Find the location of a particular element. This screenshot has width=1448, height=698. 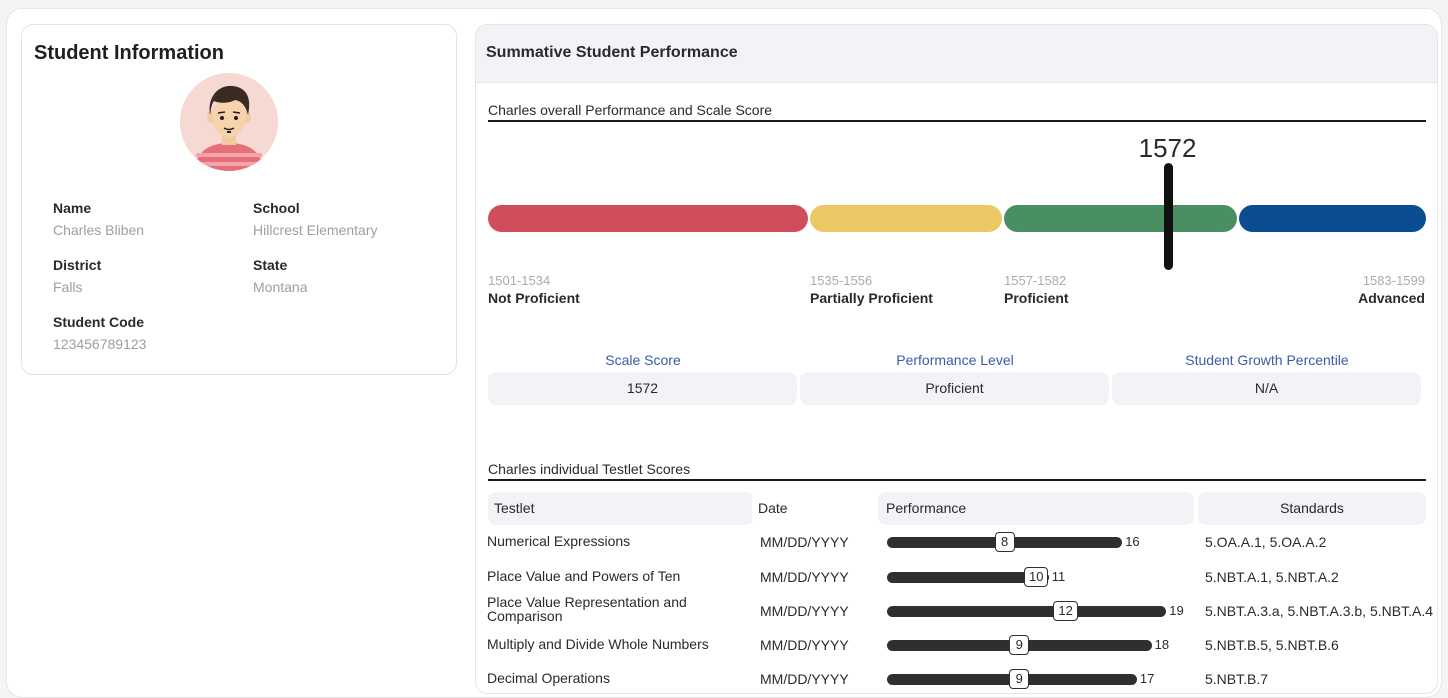

summary-header-growth-percentile: Student Growth Percentile is located at coordinates (1267, 360).